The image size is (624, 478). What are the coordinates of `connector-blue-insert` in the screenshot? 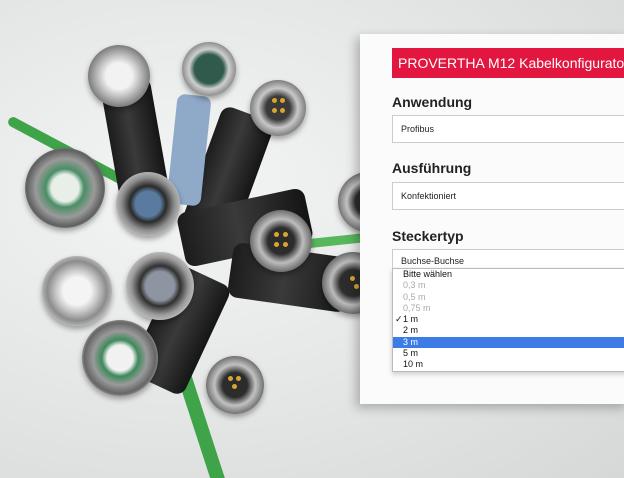 It's located at (148, 204).